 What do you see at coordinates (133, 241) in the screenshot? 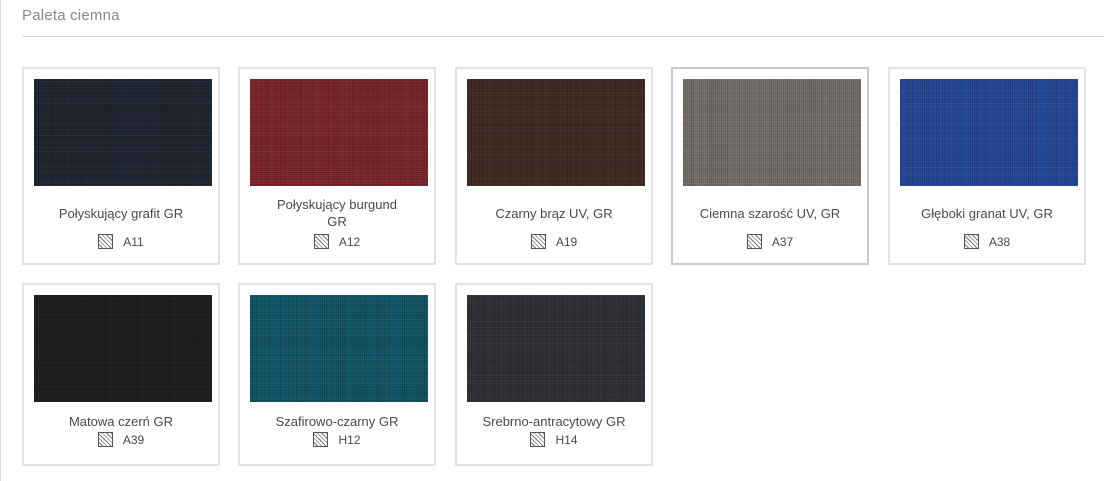
I see `swatch-code: A11` at bounding box center [133, 241].